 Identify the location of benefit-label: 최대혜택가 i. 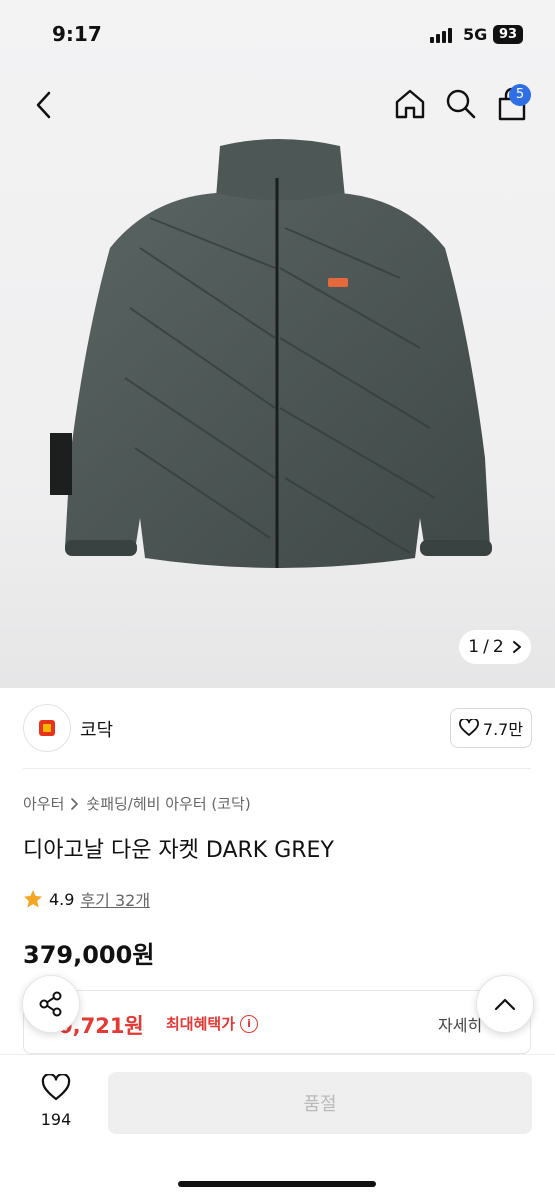
(212, 1023).